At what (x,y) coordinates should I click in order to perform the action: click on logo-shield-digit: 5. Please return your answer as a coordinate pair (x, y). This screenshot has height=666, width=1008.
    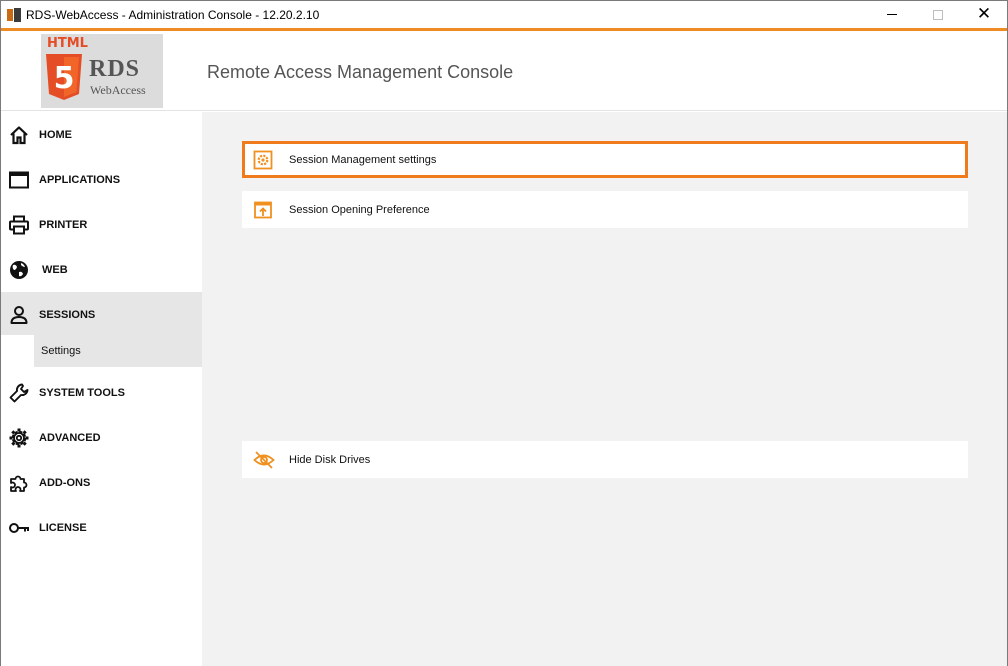
    Looking at the image, I should click on (64, 78).